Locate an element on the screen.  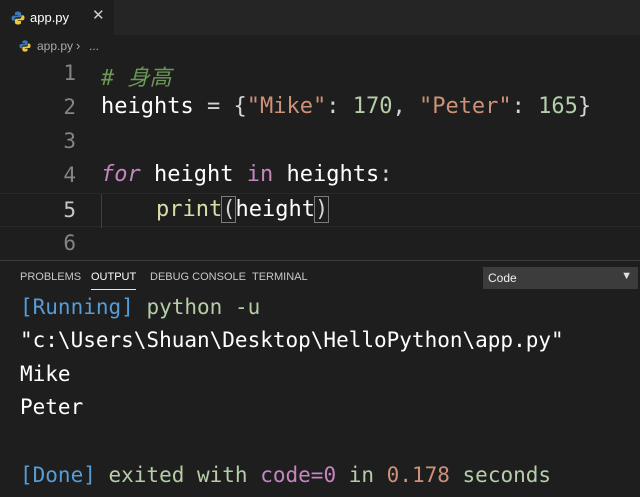
operator: = is located at coordinates (213, 106).